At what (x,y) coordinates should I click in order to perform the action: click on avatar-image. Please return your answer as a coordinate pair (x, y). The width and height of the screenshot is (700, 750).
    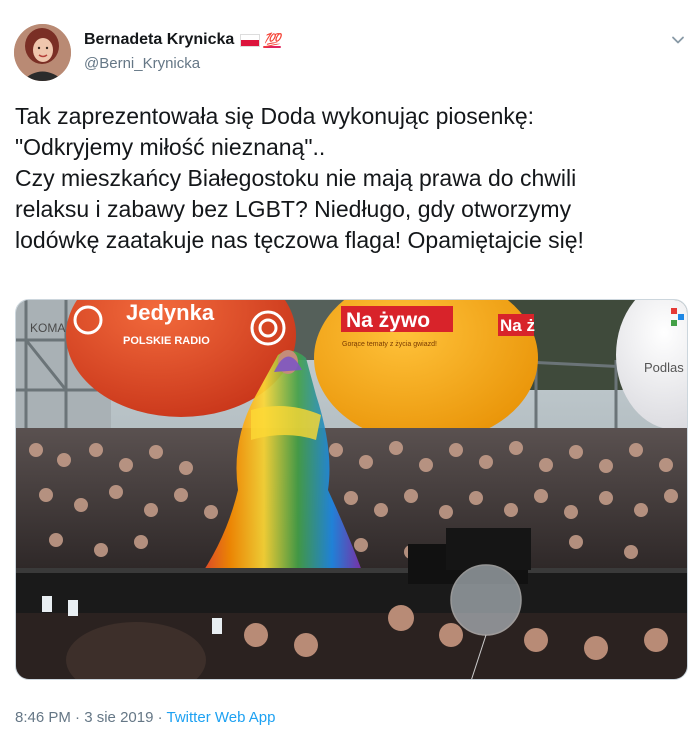
    Looking at the image, I should click on (42, 52).